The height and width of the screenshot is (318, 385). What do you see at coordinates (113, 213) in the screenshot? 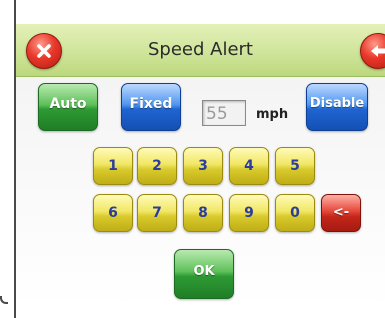
I see `key-6: 6` at bounding box center [113, 213].